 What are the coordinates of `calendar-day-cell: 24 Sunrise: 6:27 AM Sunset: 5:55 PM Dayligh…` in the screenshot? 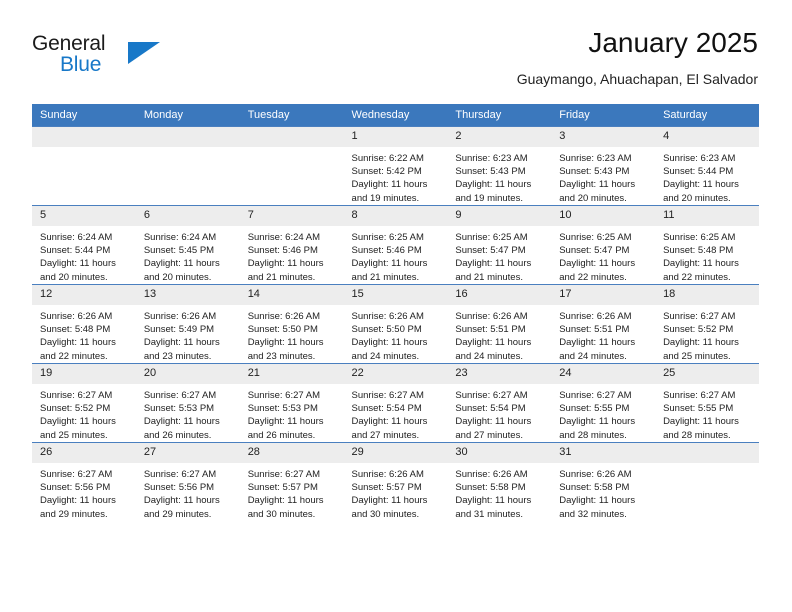 It's located at (603, 403).